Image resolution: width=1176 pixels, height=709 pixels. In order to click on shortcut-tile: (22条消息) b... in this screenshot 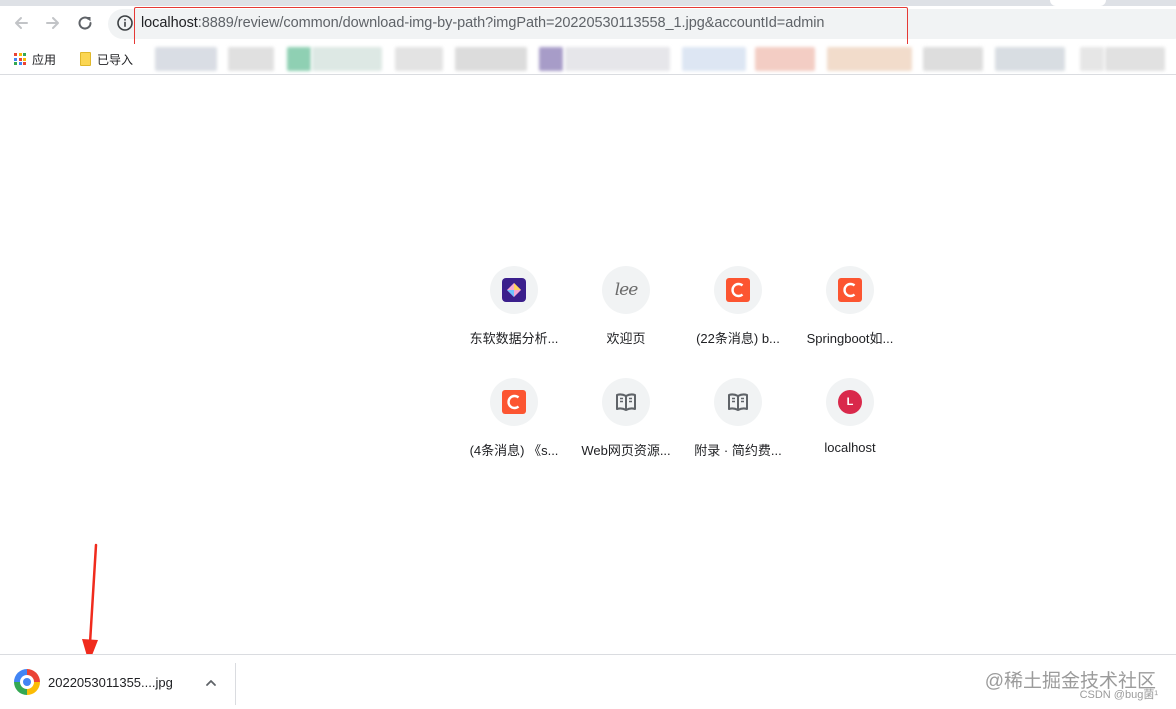, I will do `click(738, 322)`.